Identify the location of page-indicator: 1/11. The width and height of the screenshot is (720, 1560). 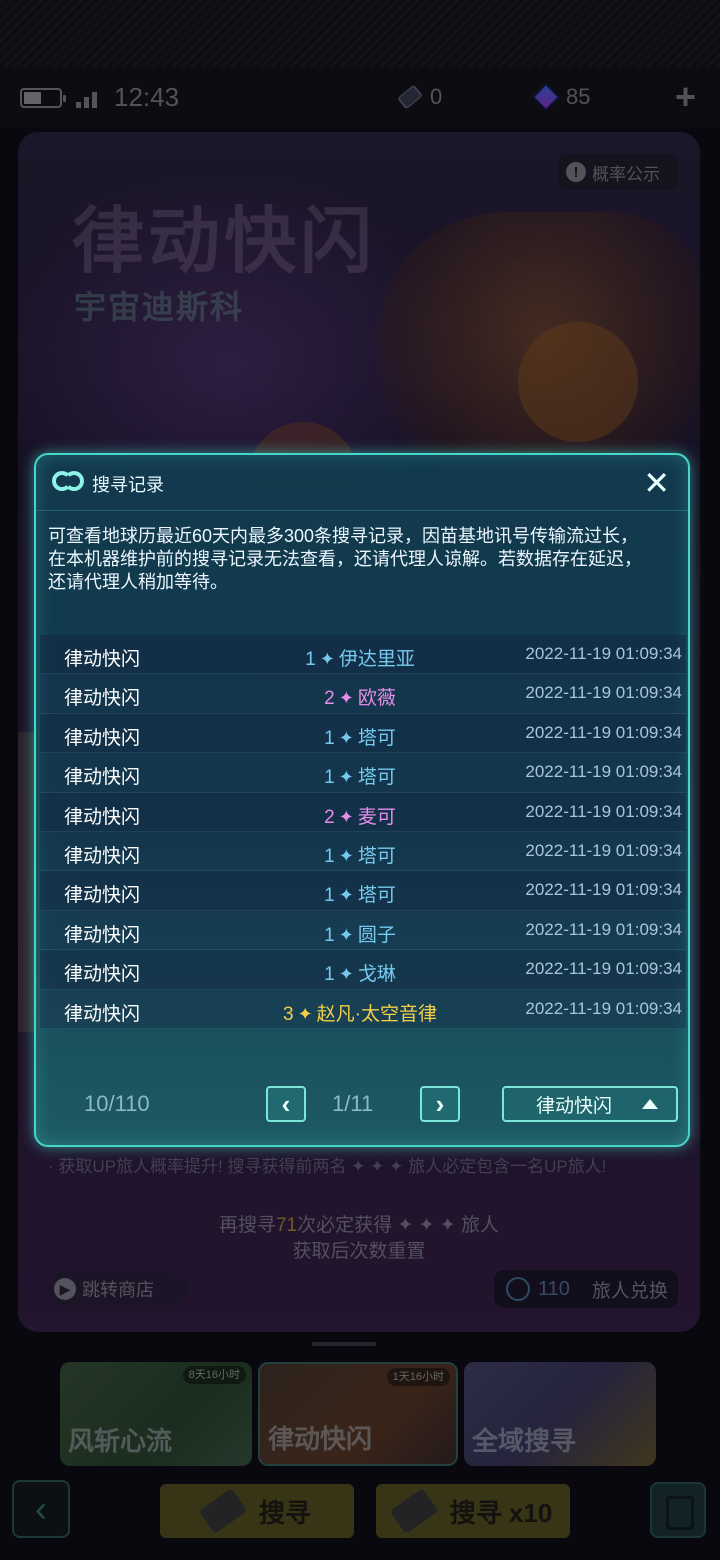
(353, 1103).